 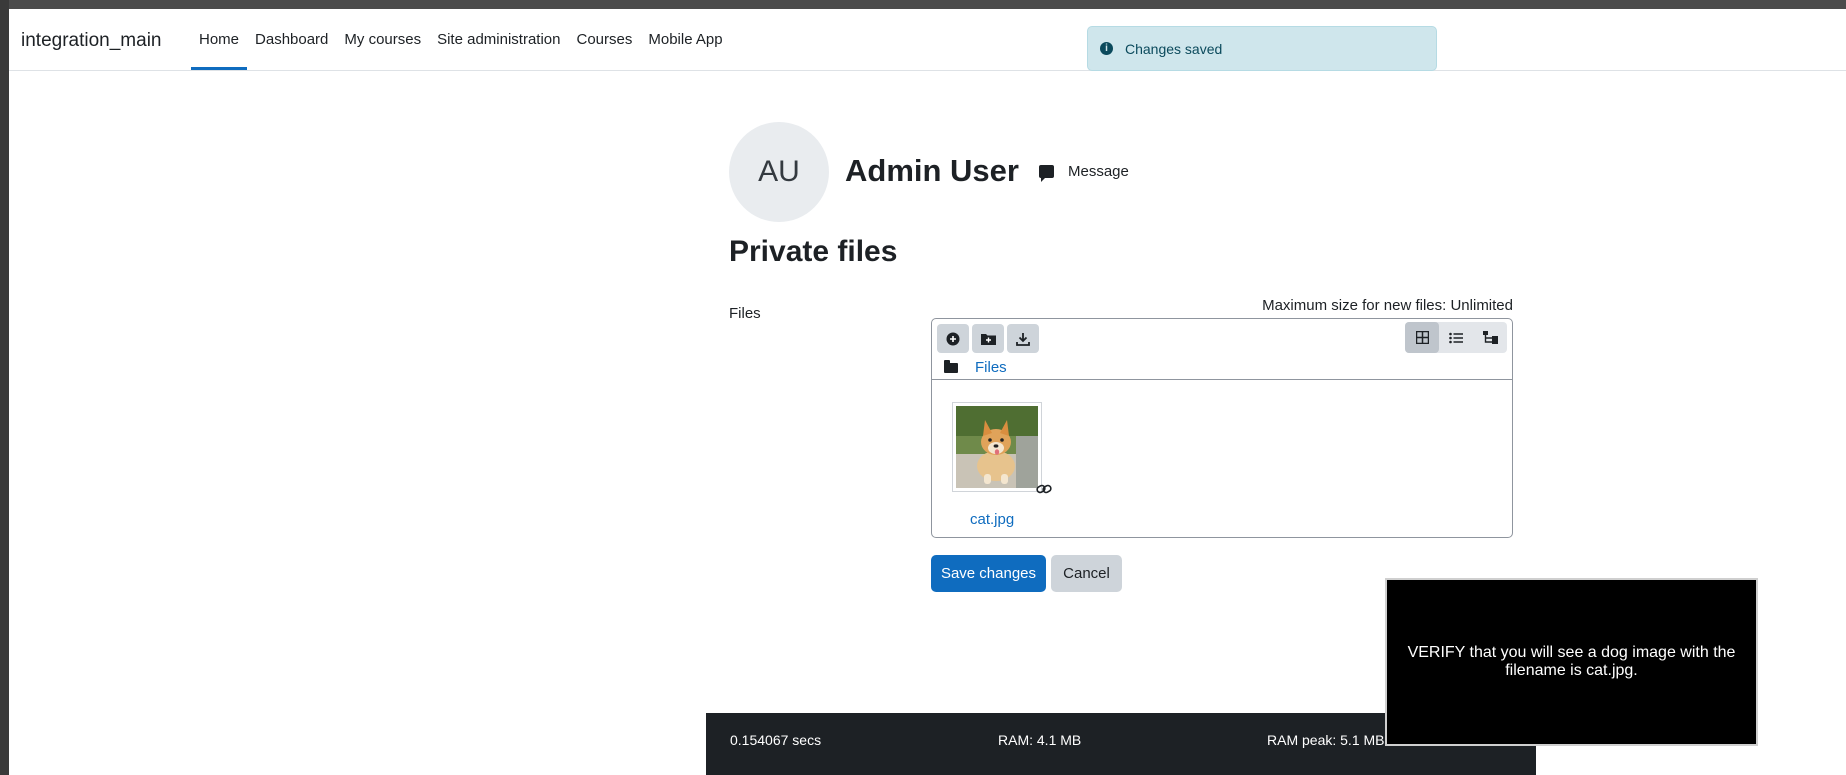 What do you see at coordinates (932, 170) in the screenshot?
I see `user-fullname: Admin User` at bounding box center [932, 170].